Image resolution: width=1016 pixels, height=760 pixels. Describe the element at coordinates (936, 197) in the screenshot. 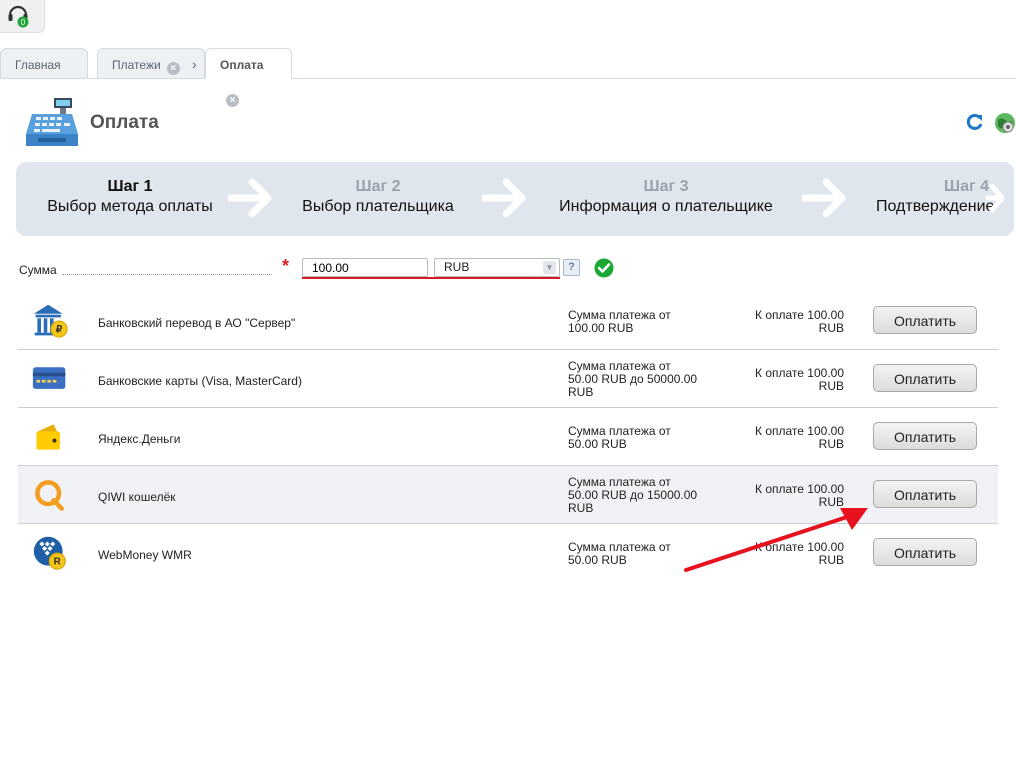

I see `step-4: Шаг 4 Подтверждение` at that location.